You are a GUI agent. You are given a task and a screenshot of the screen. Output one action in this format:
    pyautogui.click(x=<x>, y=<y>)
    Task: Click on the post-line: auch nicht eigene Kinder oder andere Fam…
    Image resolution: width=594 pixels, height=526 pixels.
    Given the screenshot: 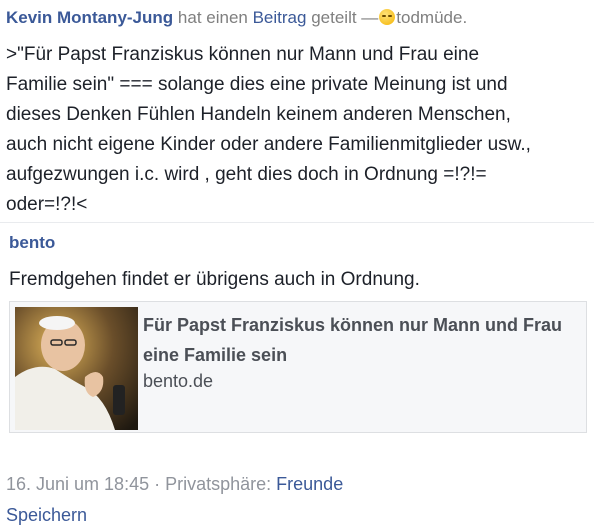 What is the action you would take?
    pyautogui.click(x=268, y=144)
    